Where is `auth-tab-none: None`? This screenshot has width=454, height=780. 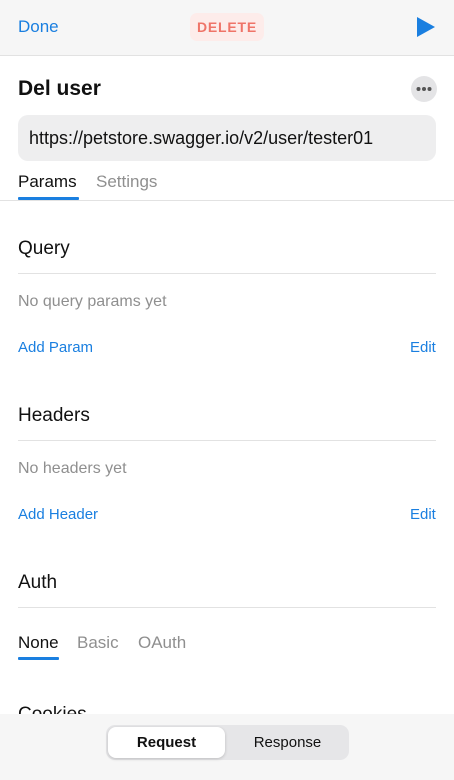
auth-tab-none: None is located at coordinates (38, 643).